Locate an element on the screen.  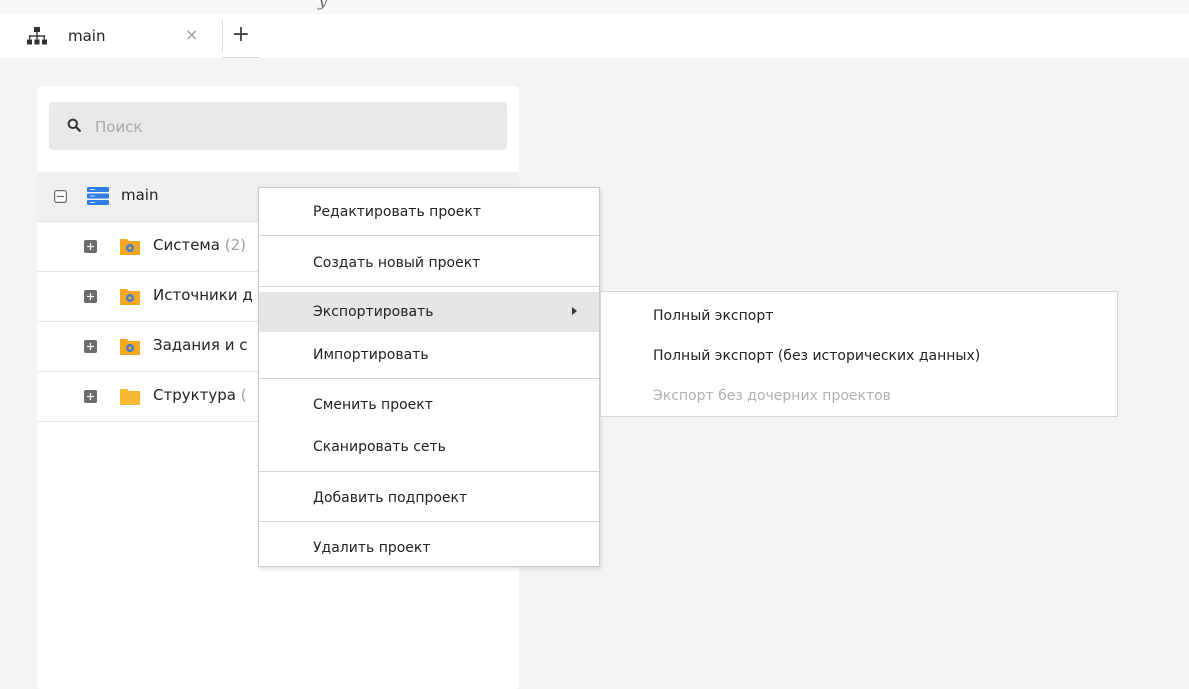
tab-divider is located at coordinates (222, 36).